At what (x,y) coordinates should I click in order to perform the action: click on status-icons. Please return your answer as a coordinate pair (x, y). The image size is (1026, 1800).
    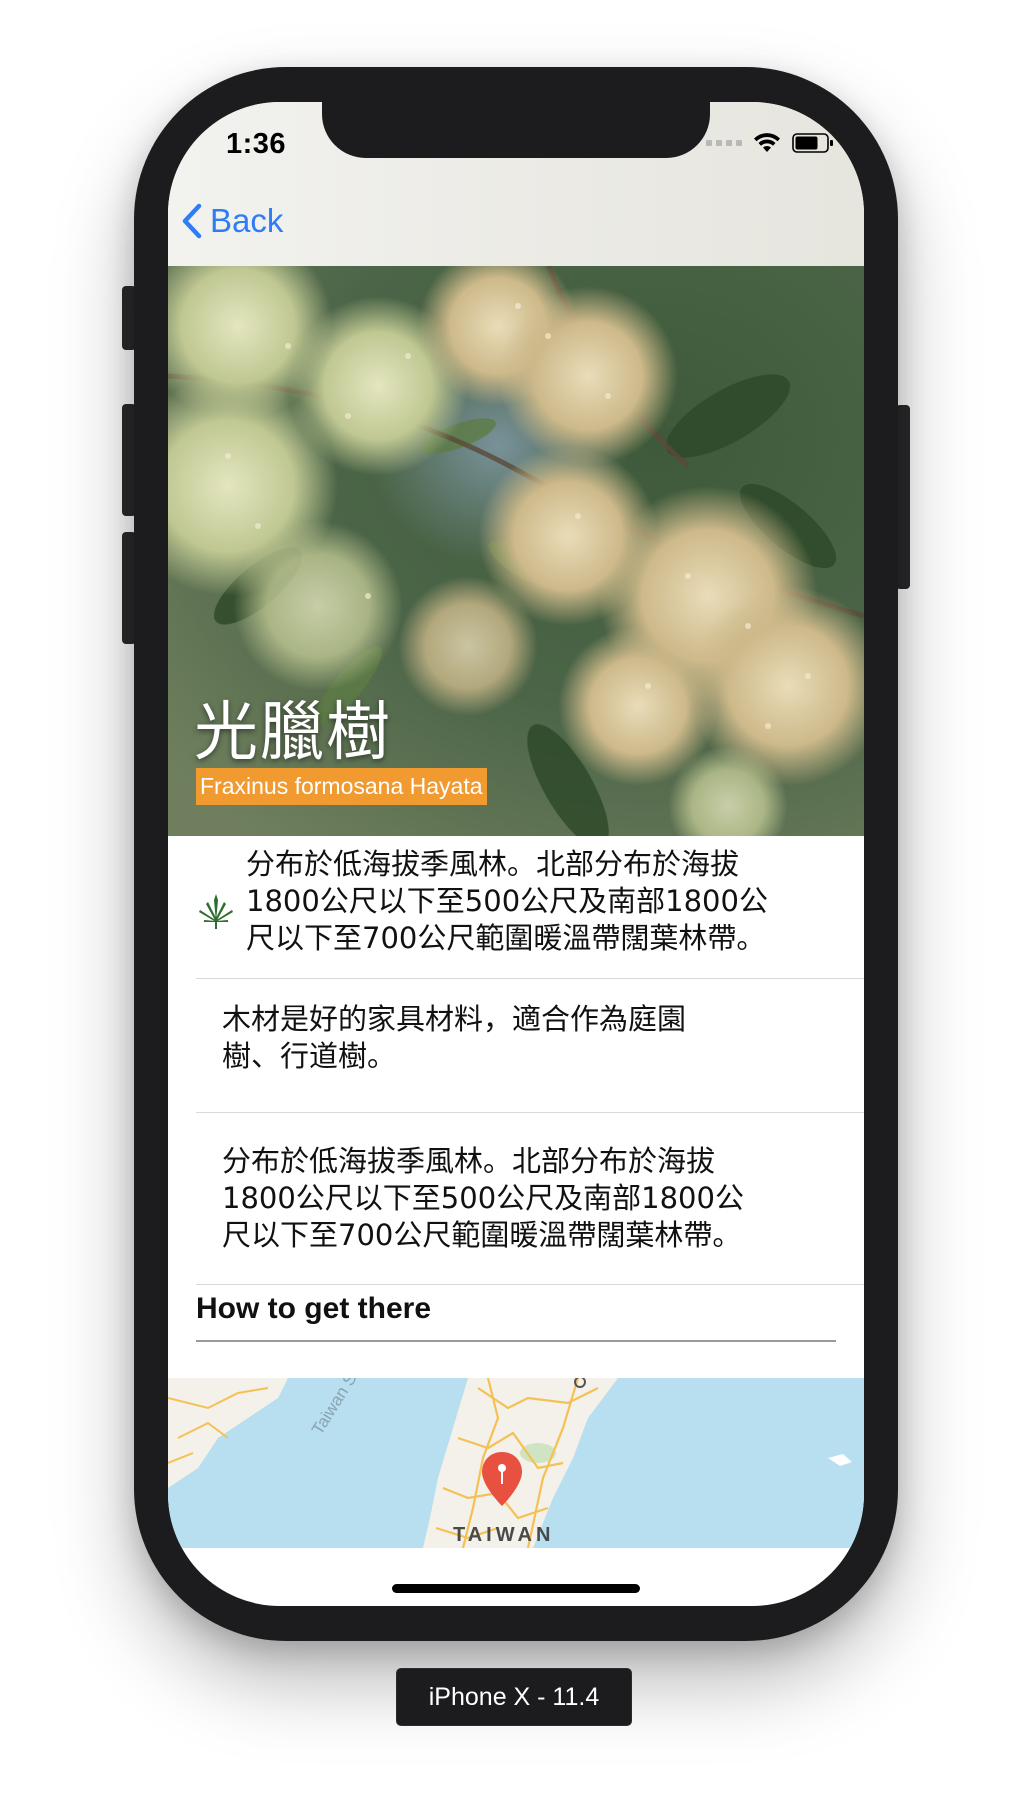
    Looking at the image, I should click on (770, 143).